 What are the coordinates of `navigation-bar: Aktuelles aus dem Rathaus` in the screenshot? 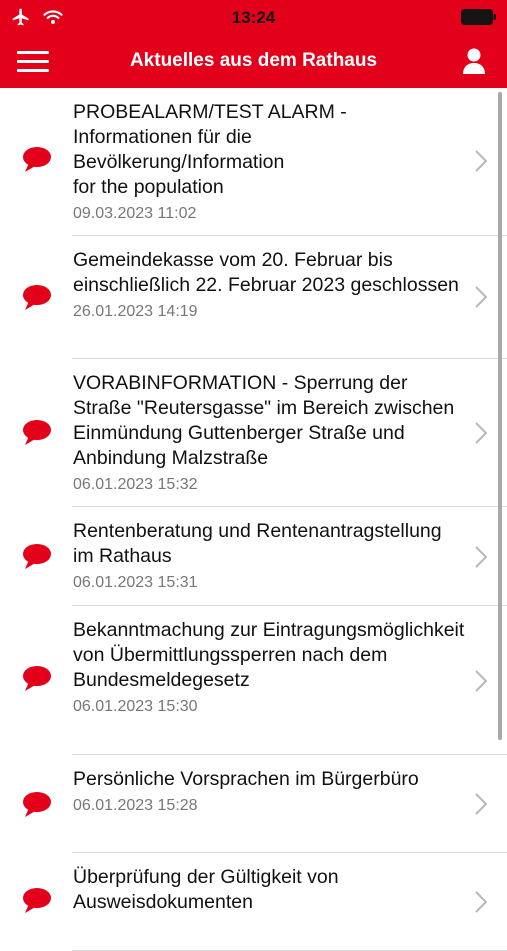 It's located at (253, 61).